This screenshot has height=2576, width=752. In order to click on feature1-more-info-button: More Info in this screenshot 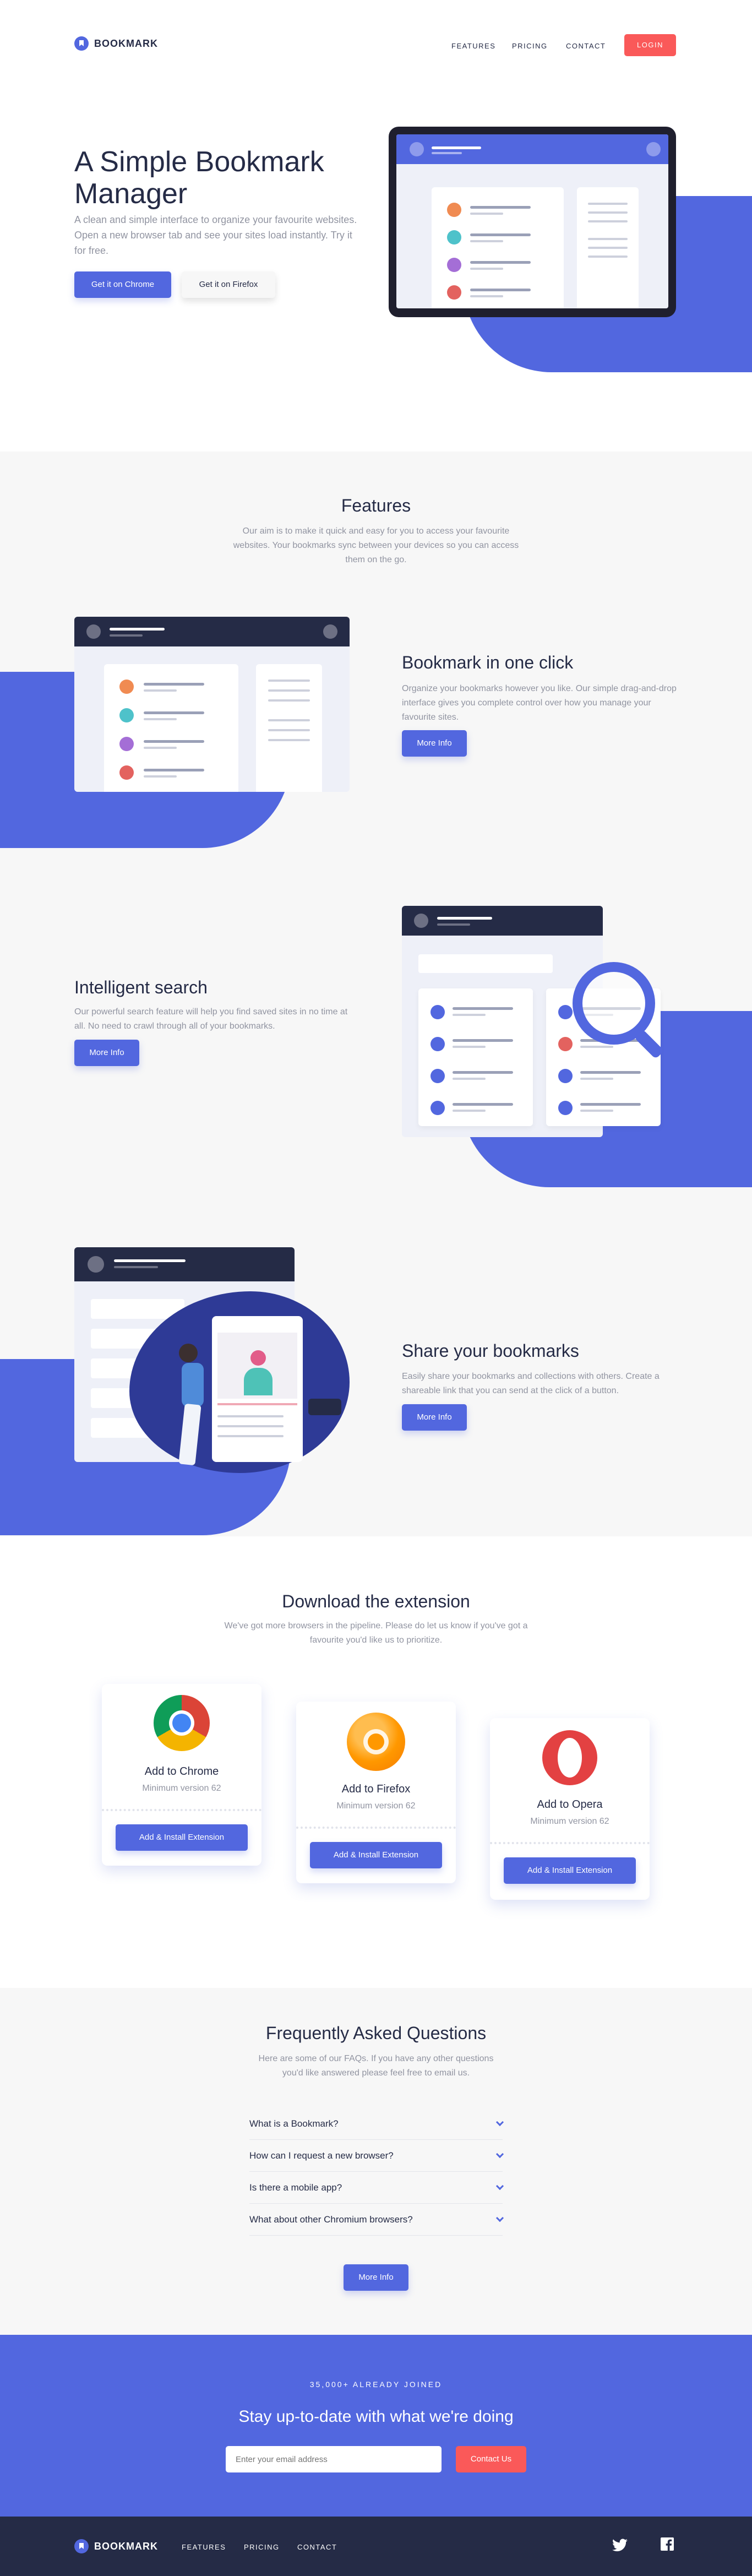, I will do `click(434, 743)`.